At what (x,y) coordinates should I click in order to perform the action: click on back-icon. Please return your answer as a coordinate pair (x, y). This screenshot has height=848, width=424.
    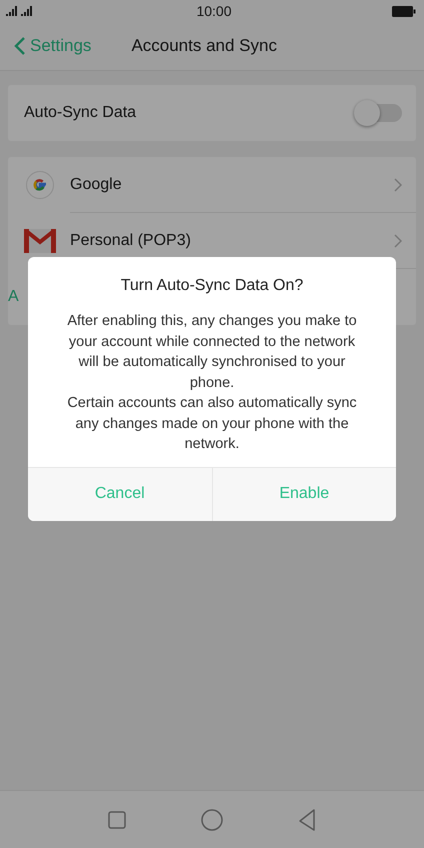
    Looking at the image, I should click on (307, 819).